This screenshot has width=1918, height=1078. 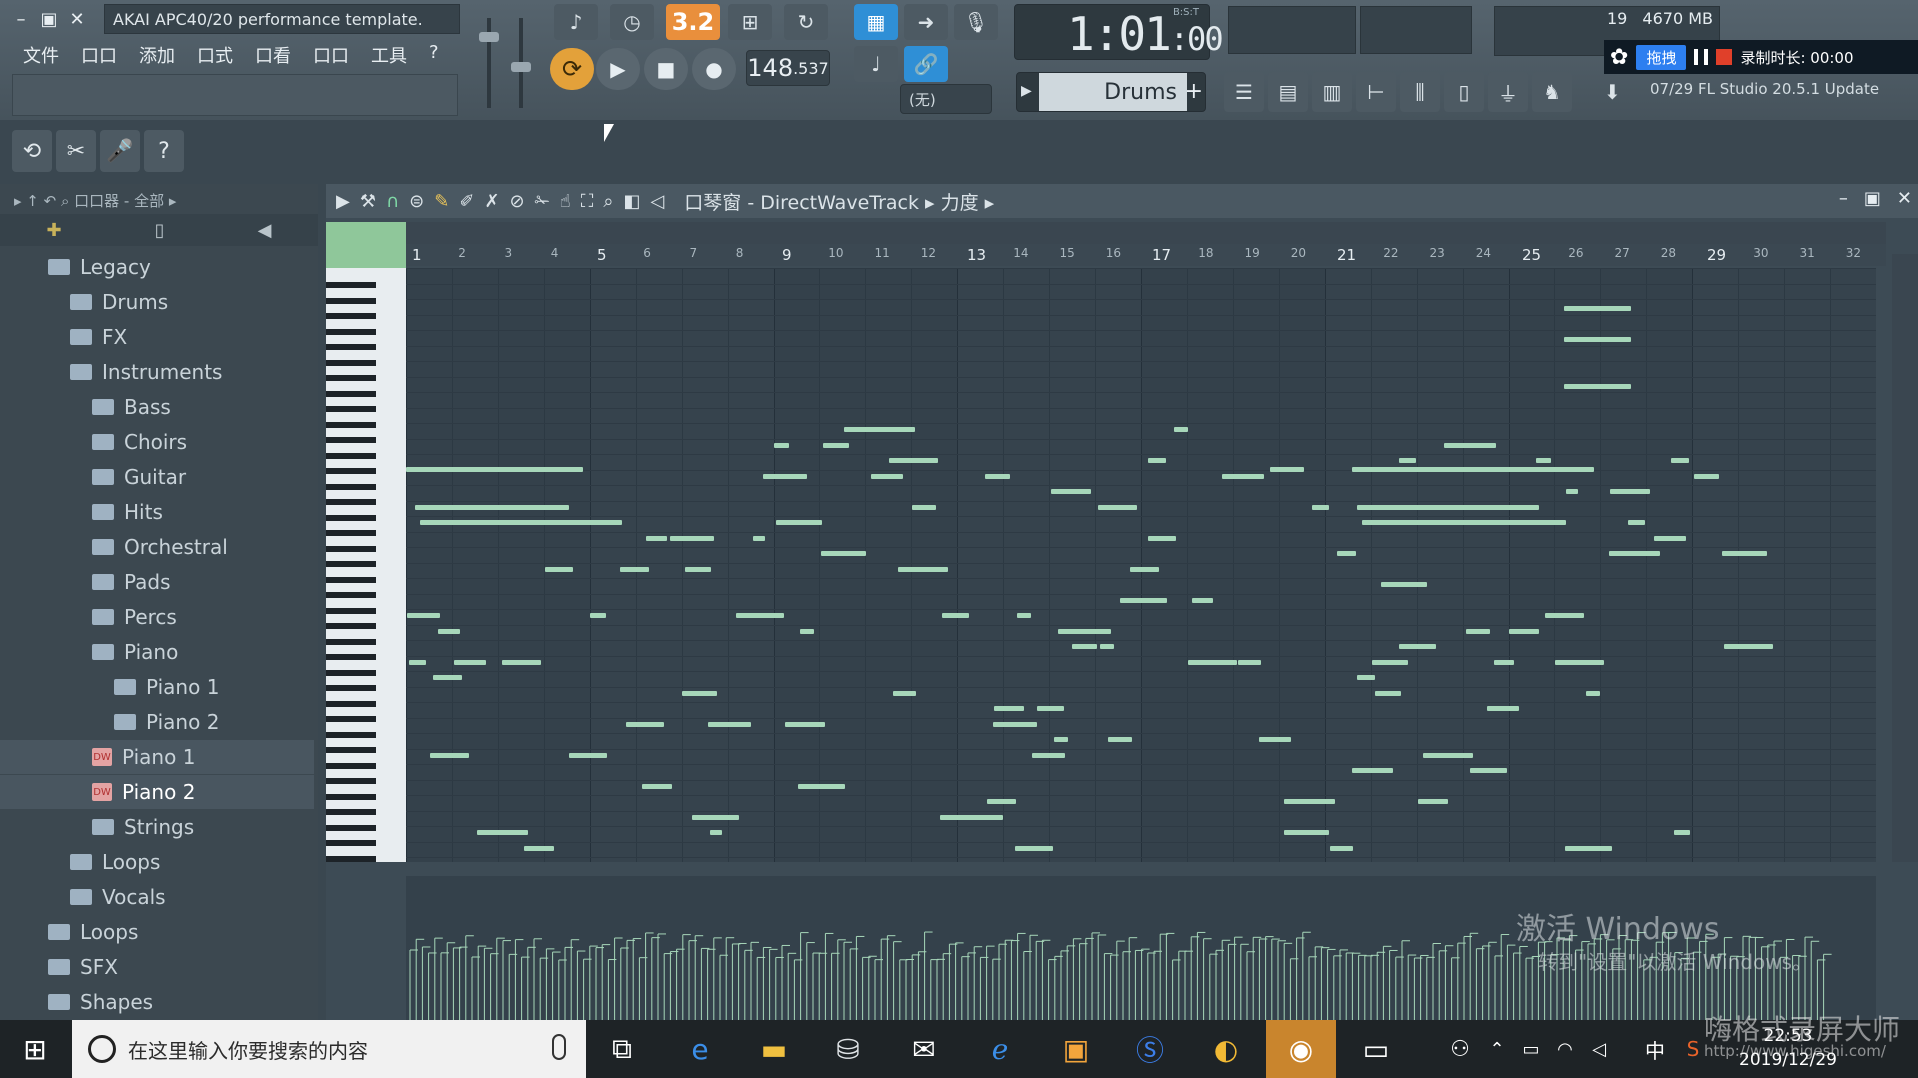 I want to click on delete-tool-icon: ✗, so click(x=491, y=201).